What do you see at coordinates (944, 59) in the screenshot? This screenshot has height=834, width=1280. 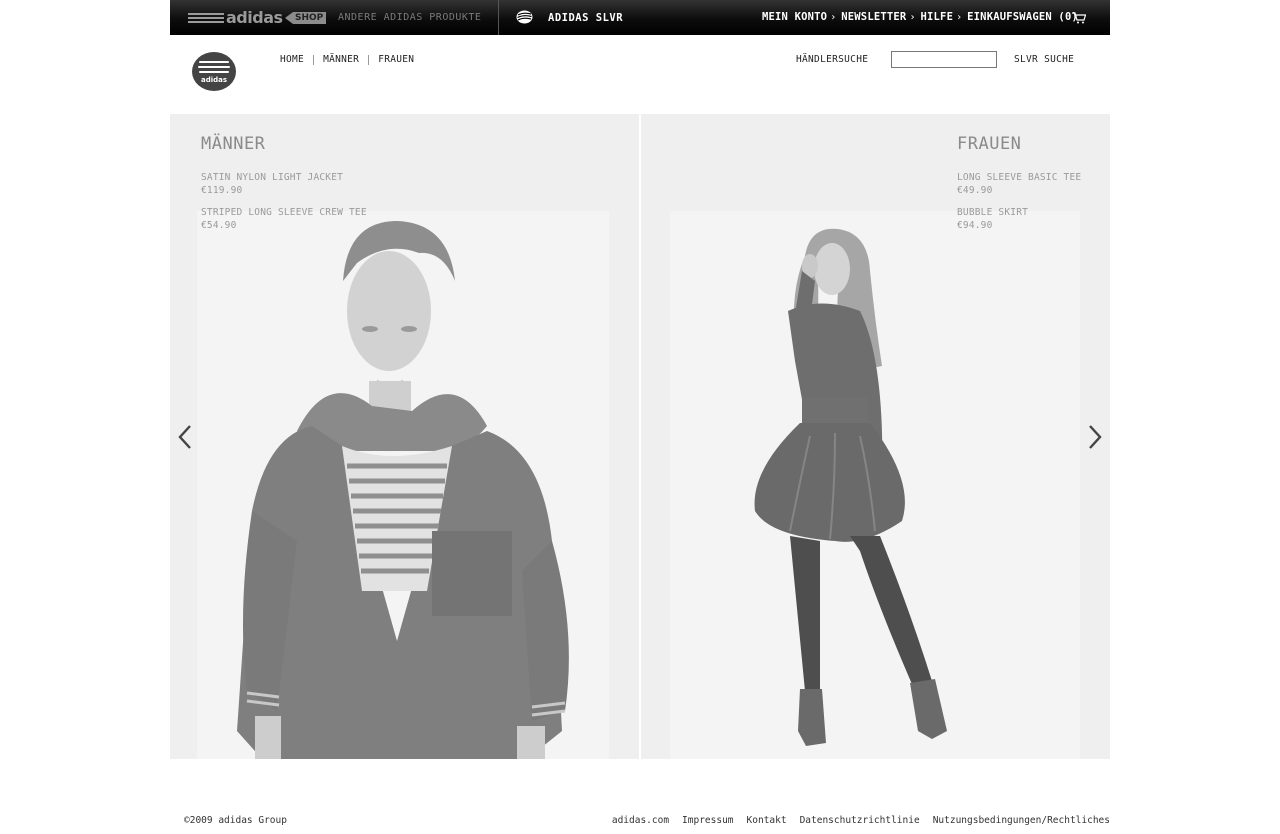 I see `search-input` at bounding box center [944, 59].